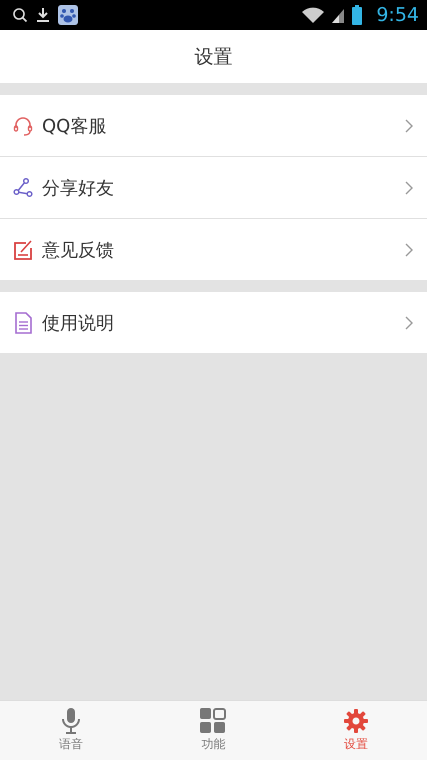  I want to click on edit-note-icon, so click(23, 249).